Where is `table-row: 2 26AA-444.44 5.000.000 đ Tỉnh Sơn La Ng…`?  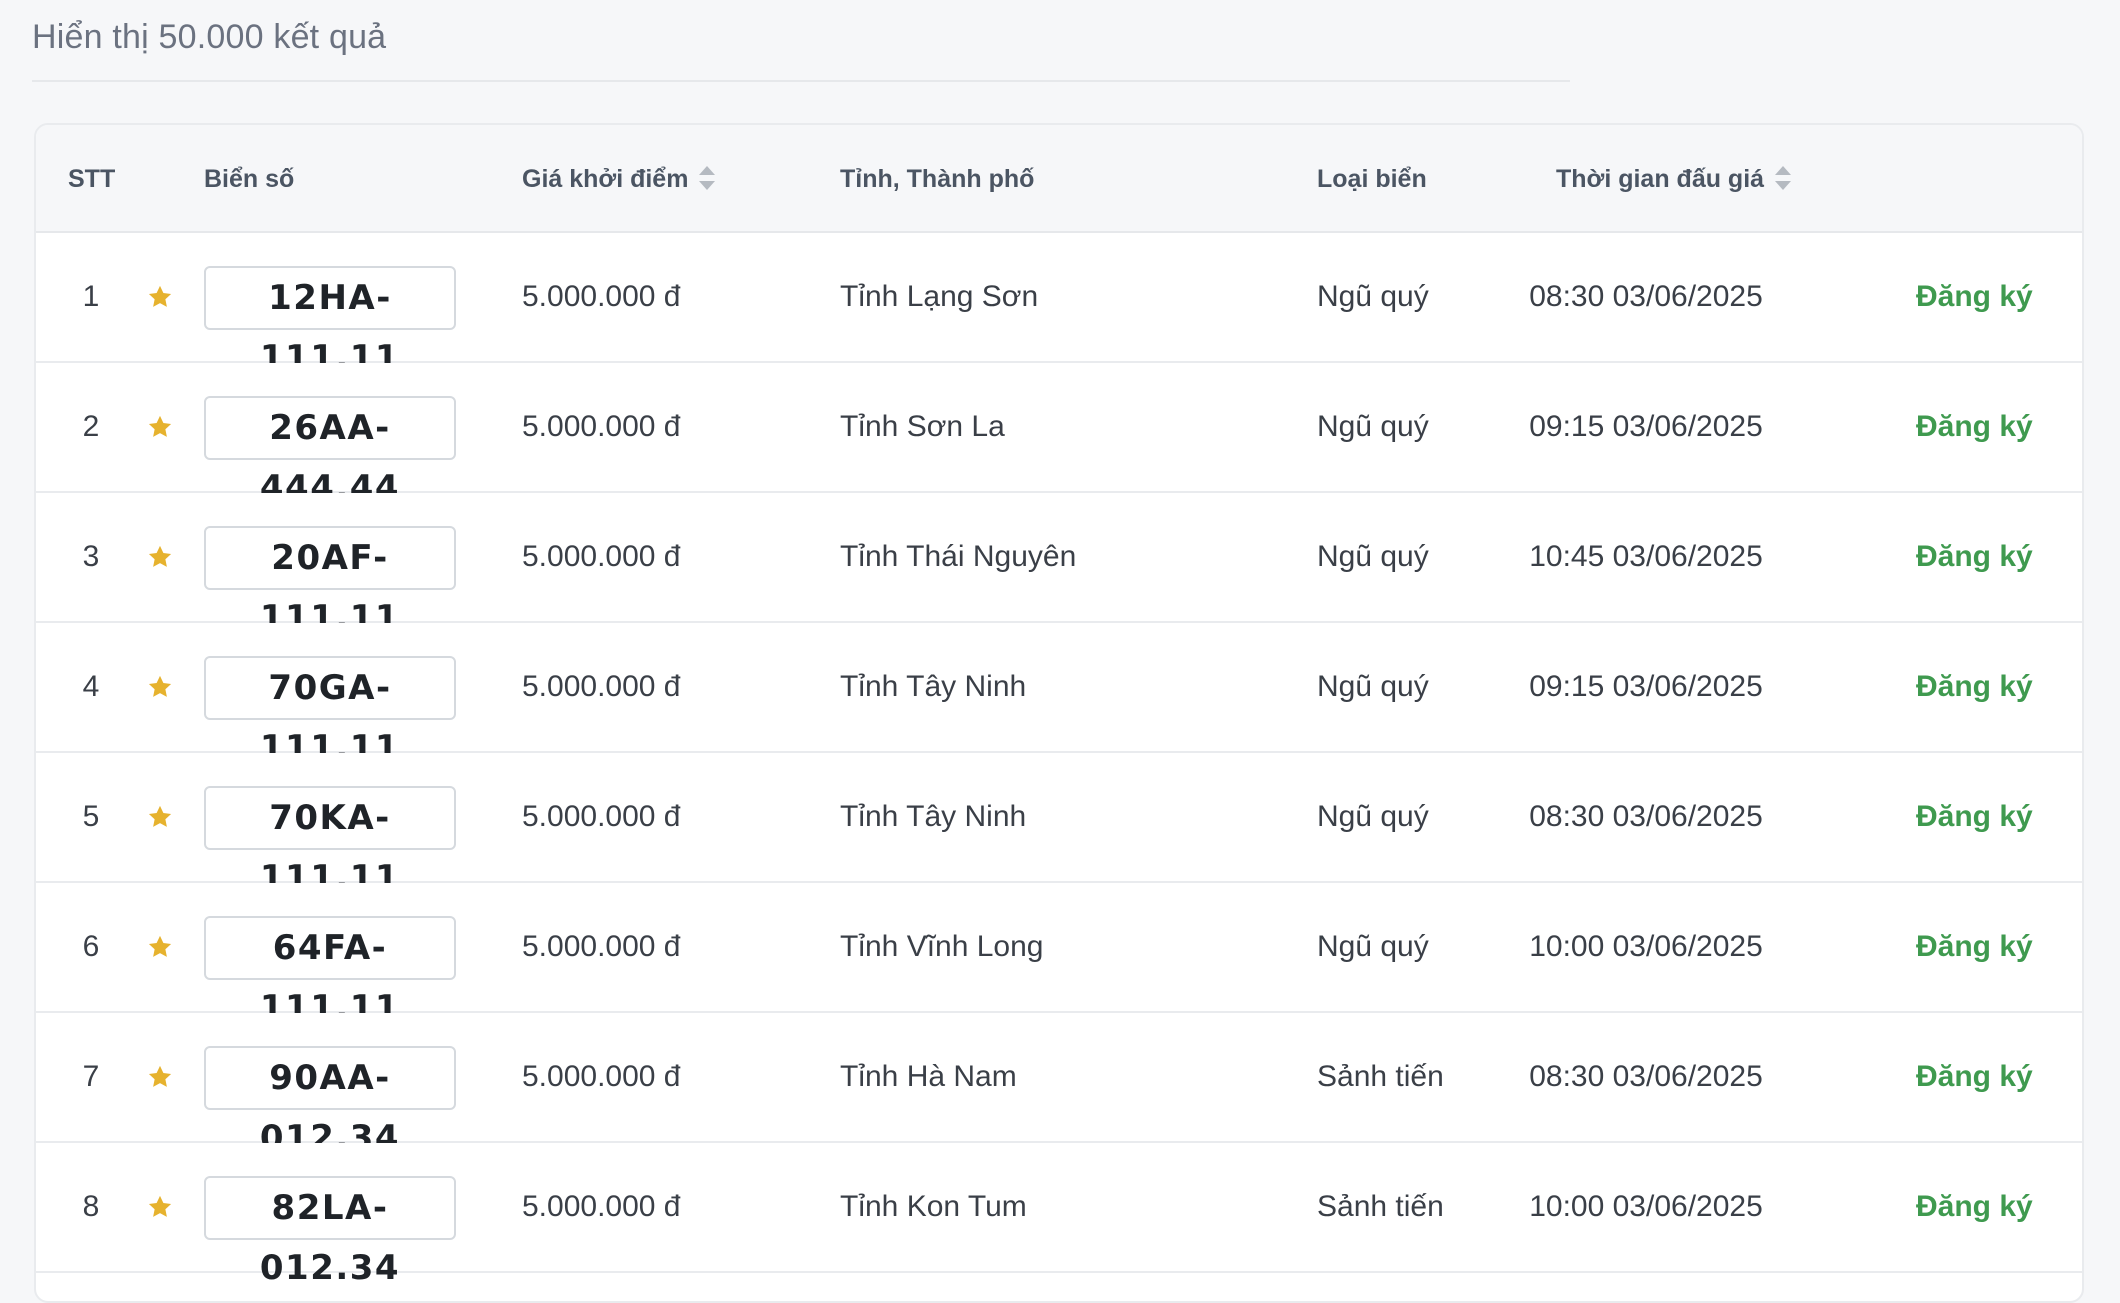 table-row: 2 26AA-444.44 5.000.000 đ Tỉnh Sơn La Ng… is located at coordinates (1059, 435).